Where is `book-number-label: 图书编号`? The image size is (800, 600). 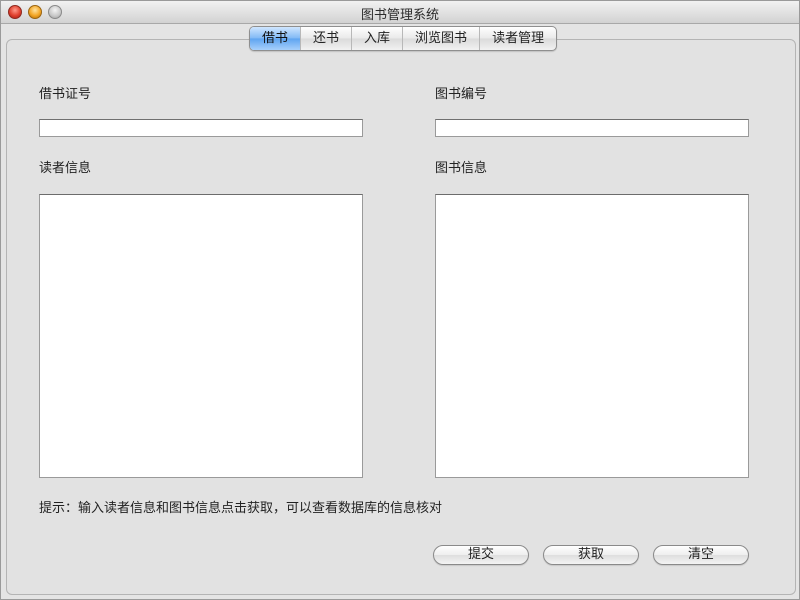
book-number-label: 图书编号 is located at coordinates (461, 94).